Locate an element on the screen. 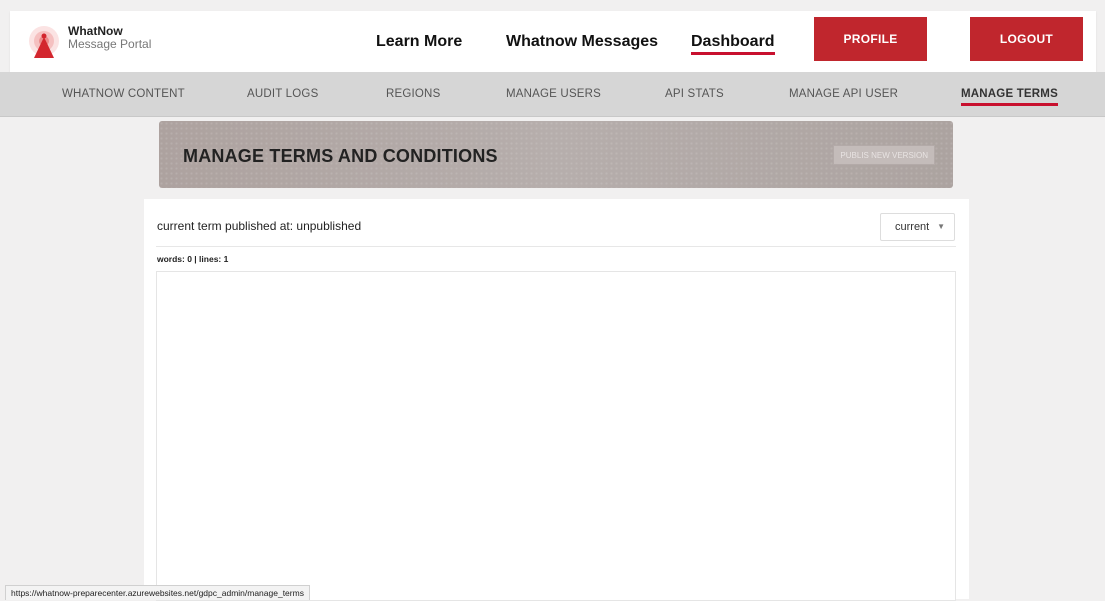  term-status-text: current term published at: unpublished is located at coordinates (259, 226).